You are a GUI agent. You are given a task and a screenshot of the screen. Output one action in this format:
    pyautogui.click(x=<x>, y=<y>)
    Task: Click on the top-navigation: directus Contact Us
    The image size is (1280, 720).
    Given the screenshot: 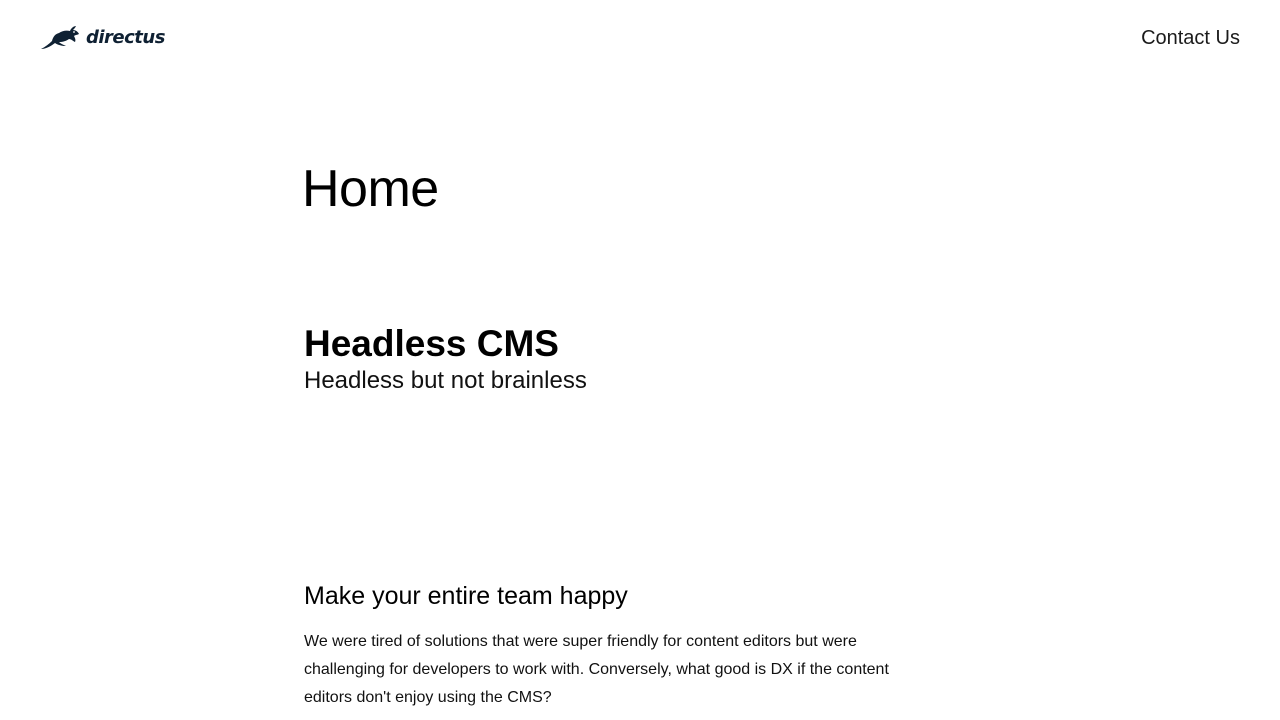 What is the action you would take?
    pyautogui.click(x=640, y=38)
    